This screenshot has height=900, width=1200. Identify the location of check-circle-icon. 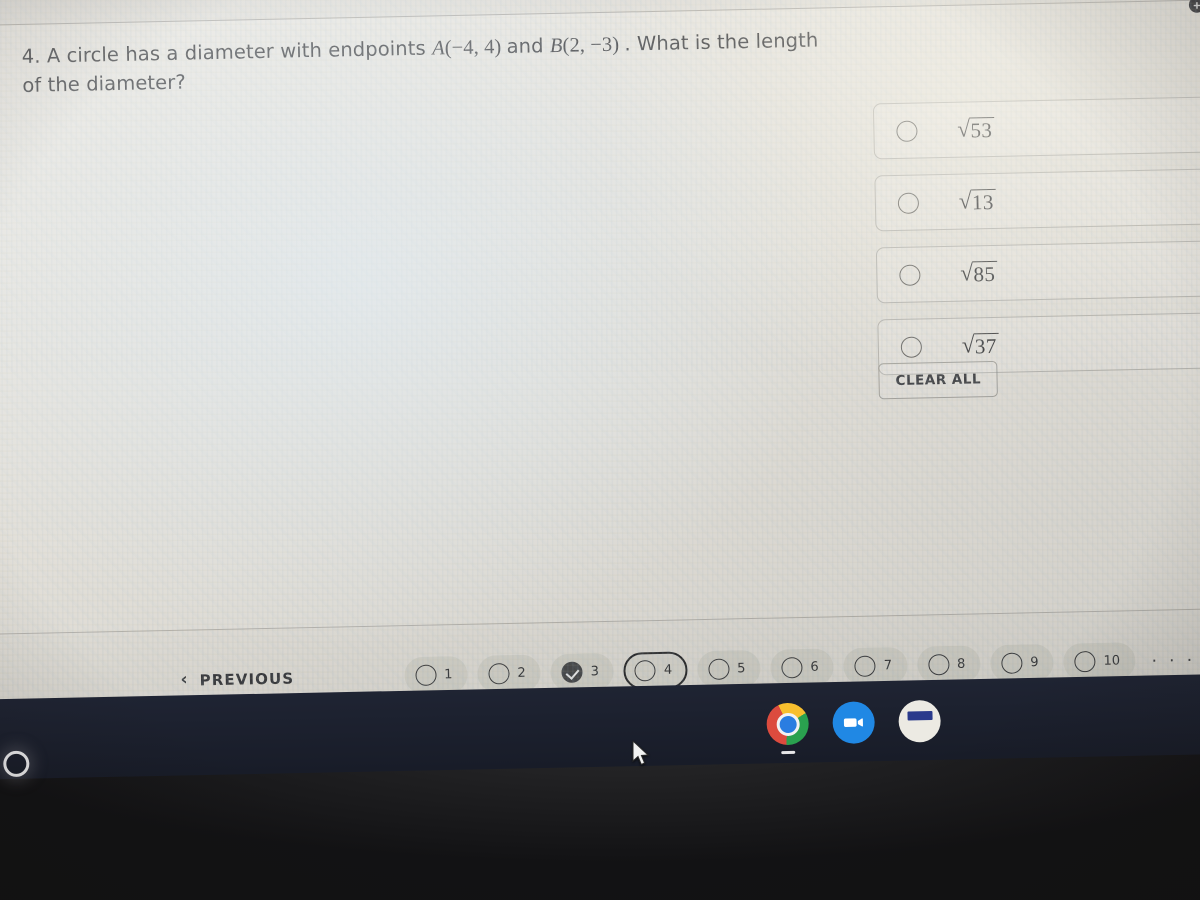
(572, 672).